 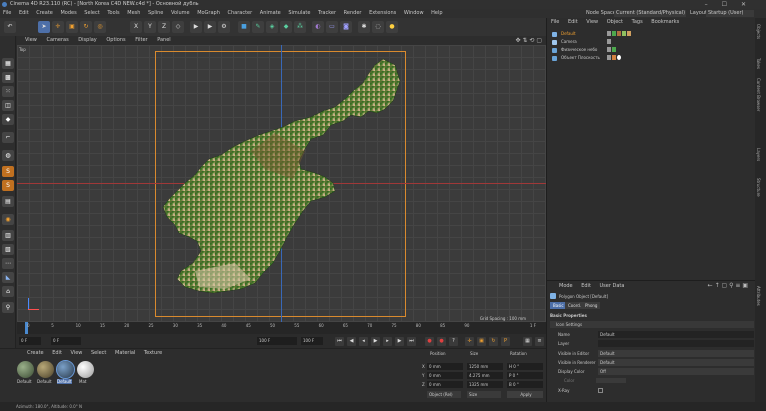 What do you see at coordinates (485, 366) in the screenshot?
I see `size-x-field: 1250 mm` at bounding box center [485, 366].